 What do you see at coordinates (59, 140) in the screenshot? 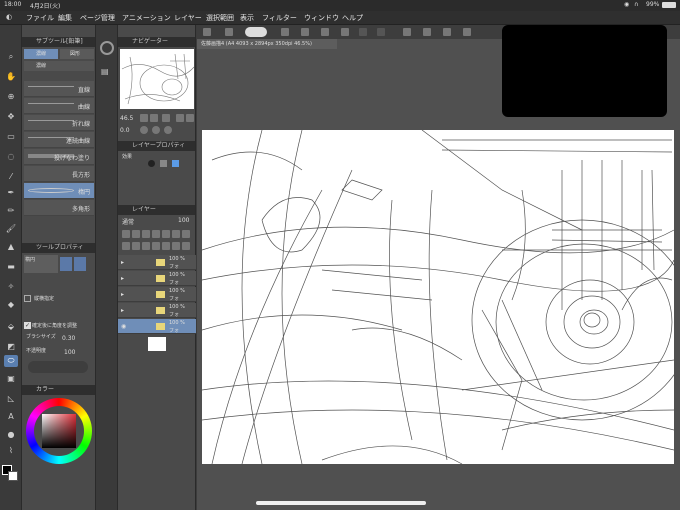
I see `subtool-item: 連続曲線` at bounding box center [59, 140].